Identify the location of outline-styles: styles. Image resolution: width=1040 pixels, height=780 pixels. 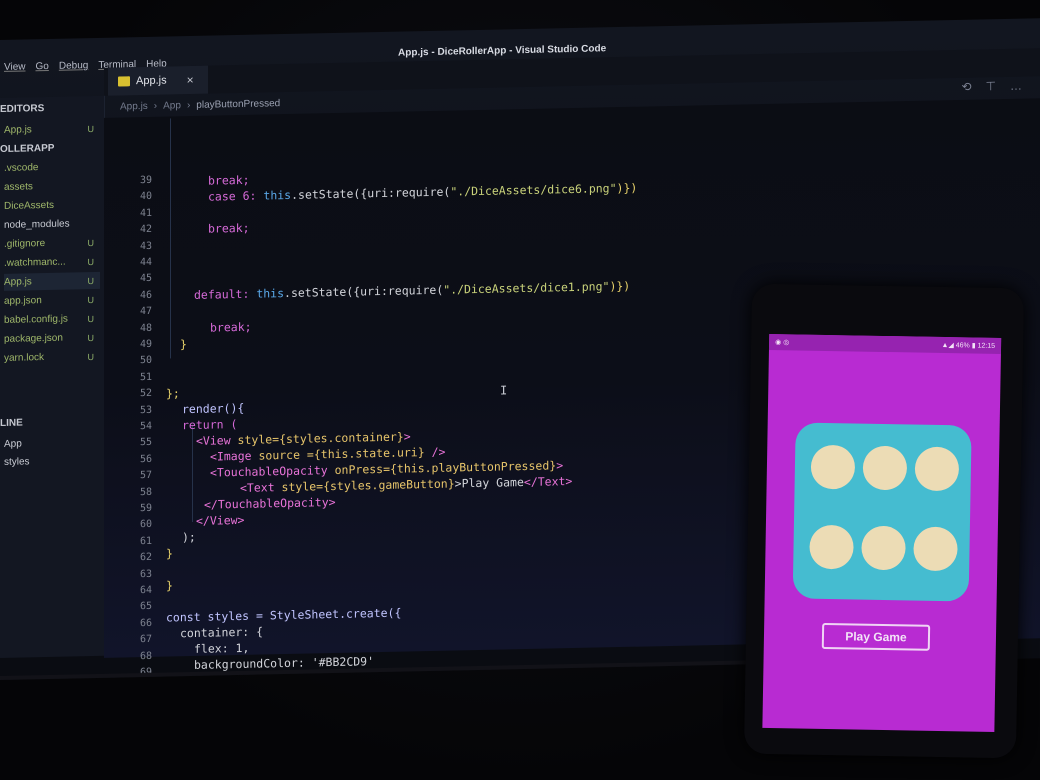
(52, 461).